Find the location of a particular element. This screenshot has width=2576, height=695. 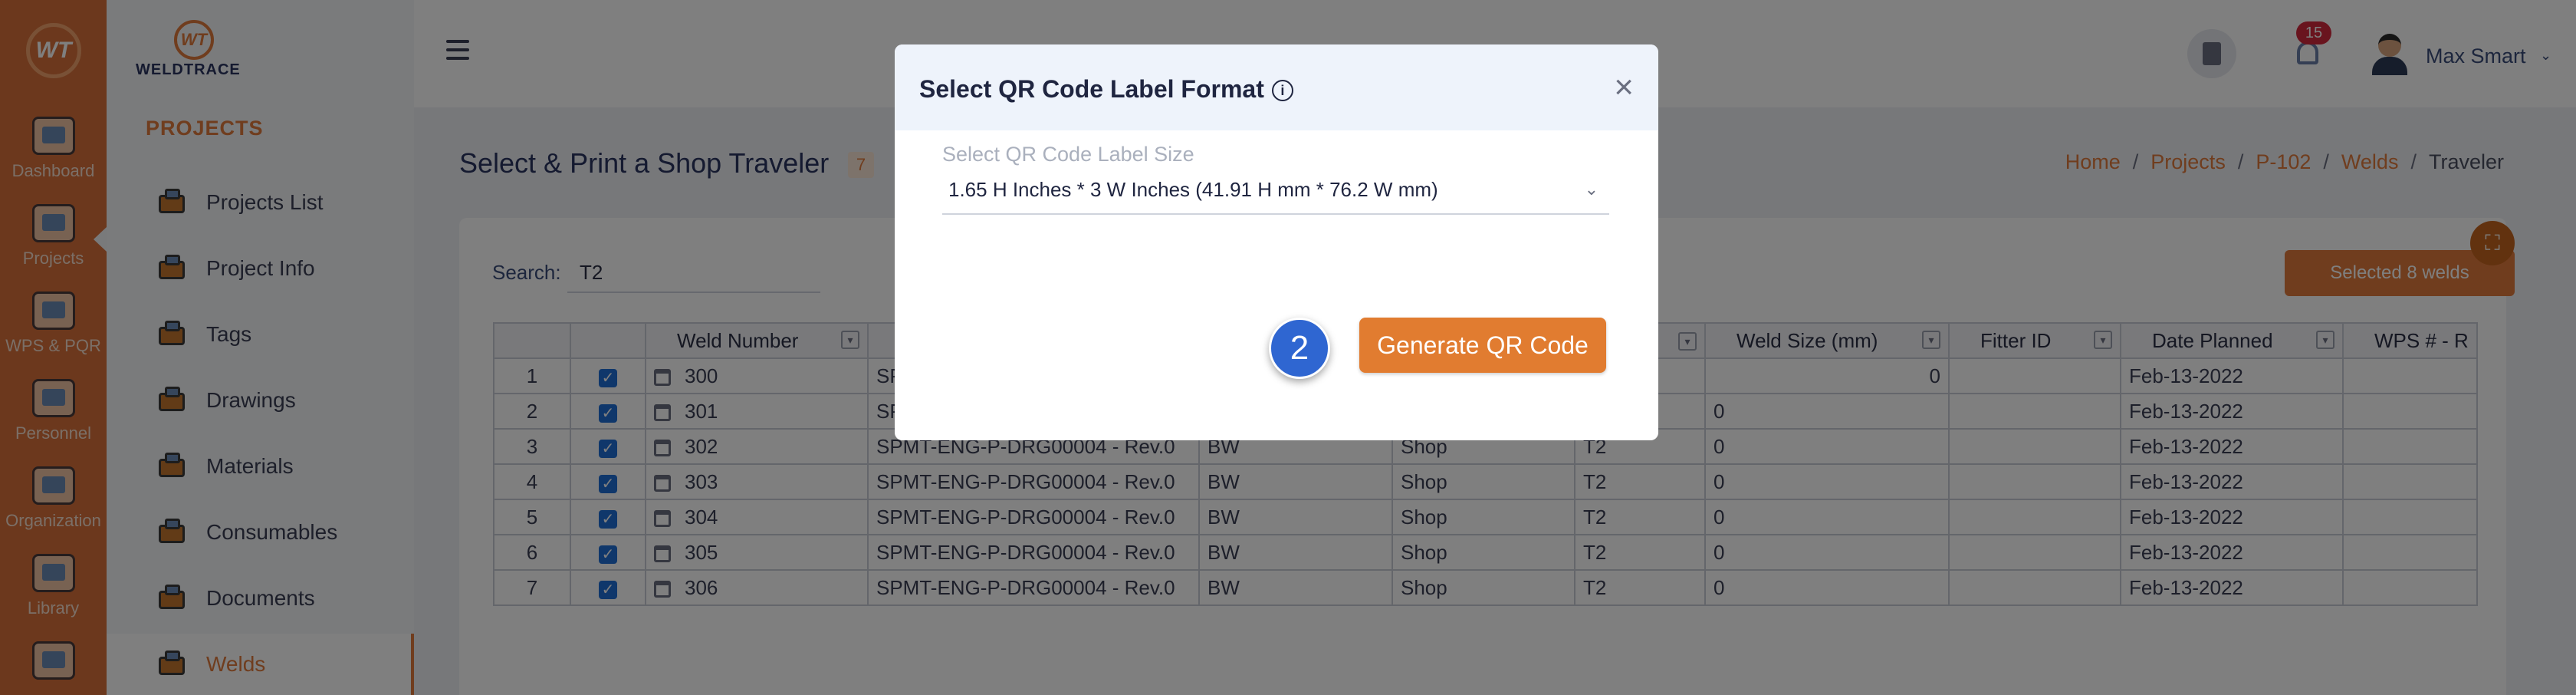

modal-title: Select QR Code Label Format i is located at coordinates (1106, 89).